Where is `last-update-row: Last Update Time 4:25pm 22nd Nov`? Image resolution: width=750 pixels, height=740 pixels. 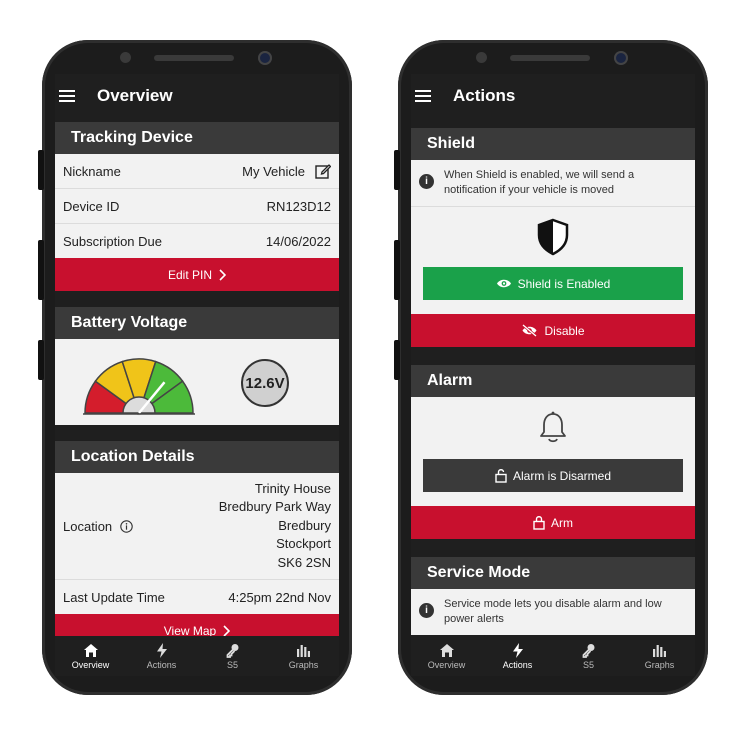
last-update-row: Last Update Time 4:25pm 22nd Nov is located at coordinates (197, 597).